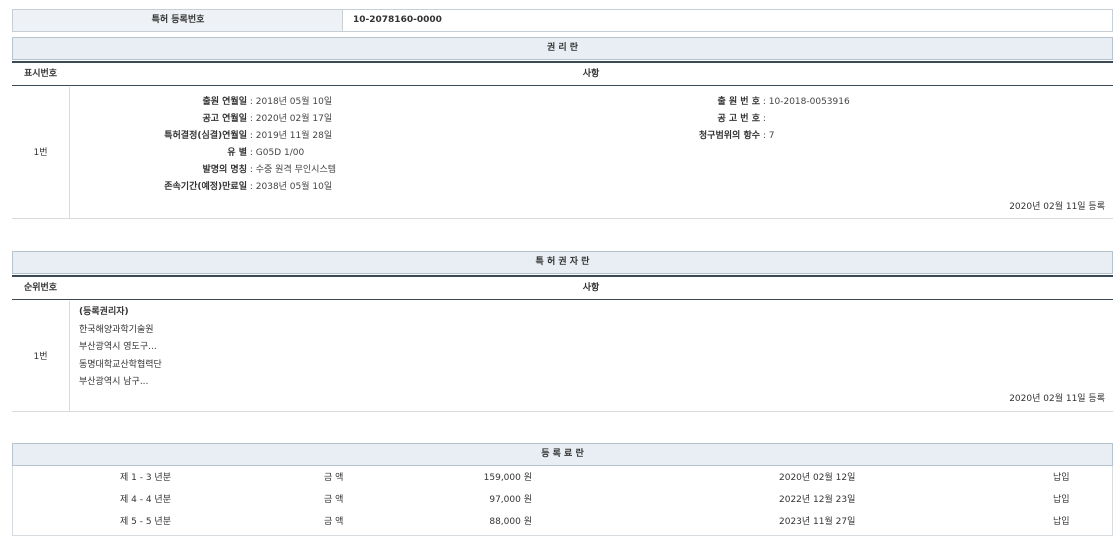 This screenshot has height=547, width=1120. I want to click on registration-number-cell: 10-2078160-0000, so click(727, 20).